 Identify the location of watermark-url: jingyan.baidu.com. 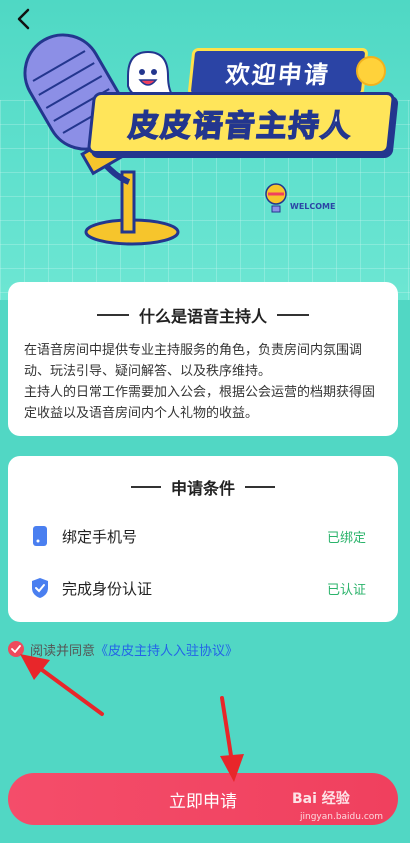
(342, 817).